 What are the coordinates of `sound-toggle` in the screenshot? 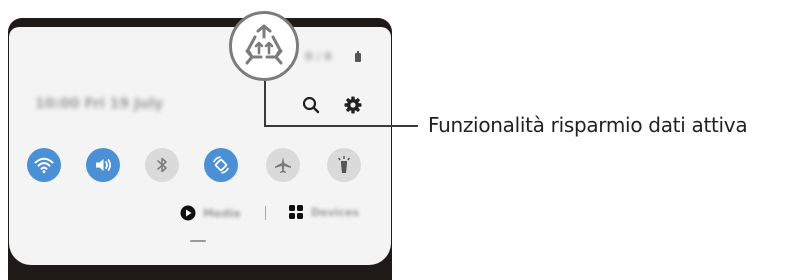 It's located at (103, 165).